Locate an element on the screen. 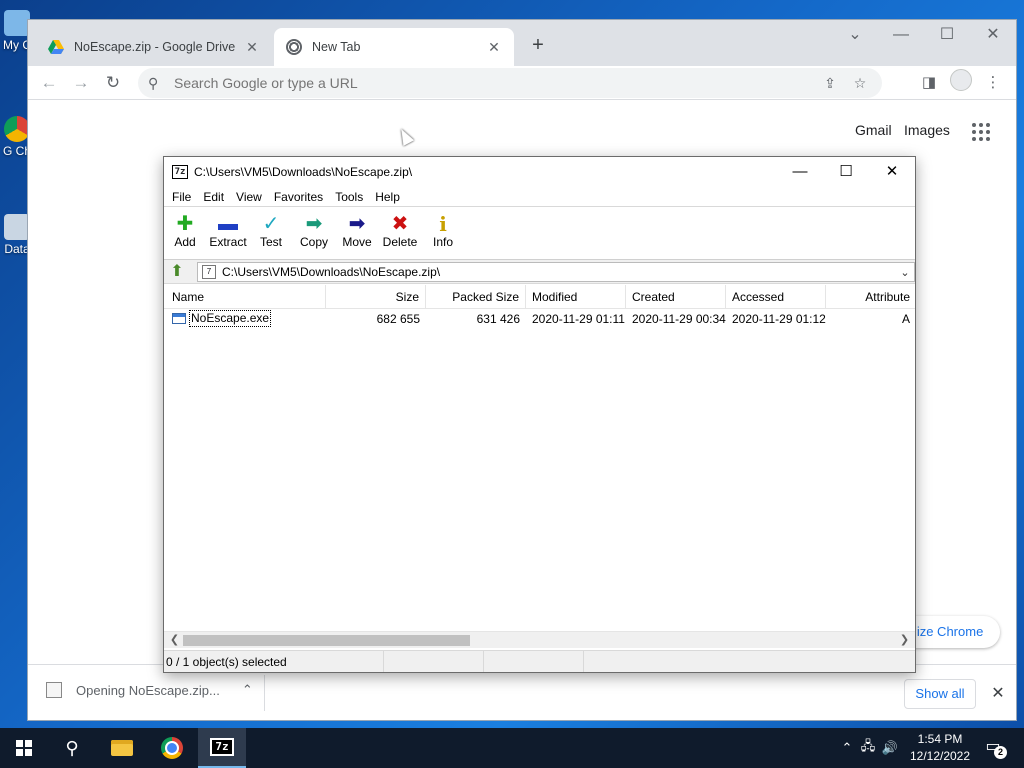  show-all-button: Show all is located at coordinates (940, 694).